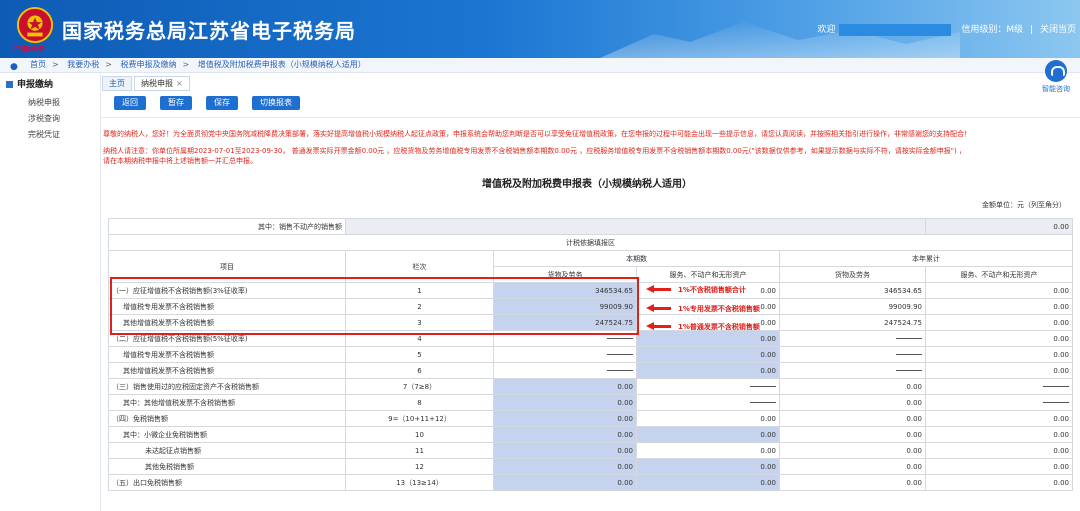  I want to click on annotation-1-text: 1%不含税销售额合计, so click(712, 290).